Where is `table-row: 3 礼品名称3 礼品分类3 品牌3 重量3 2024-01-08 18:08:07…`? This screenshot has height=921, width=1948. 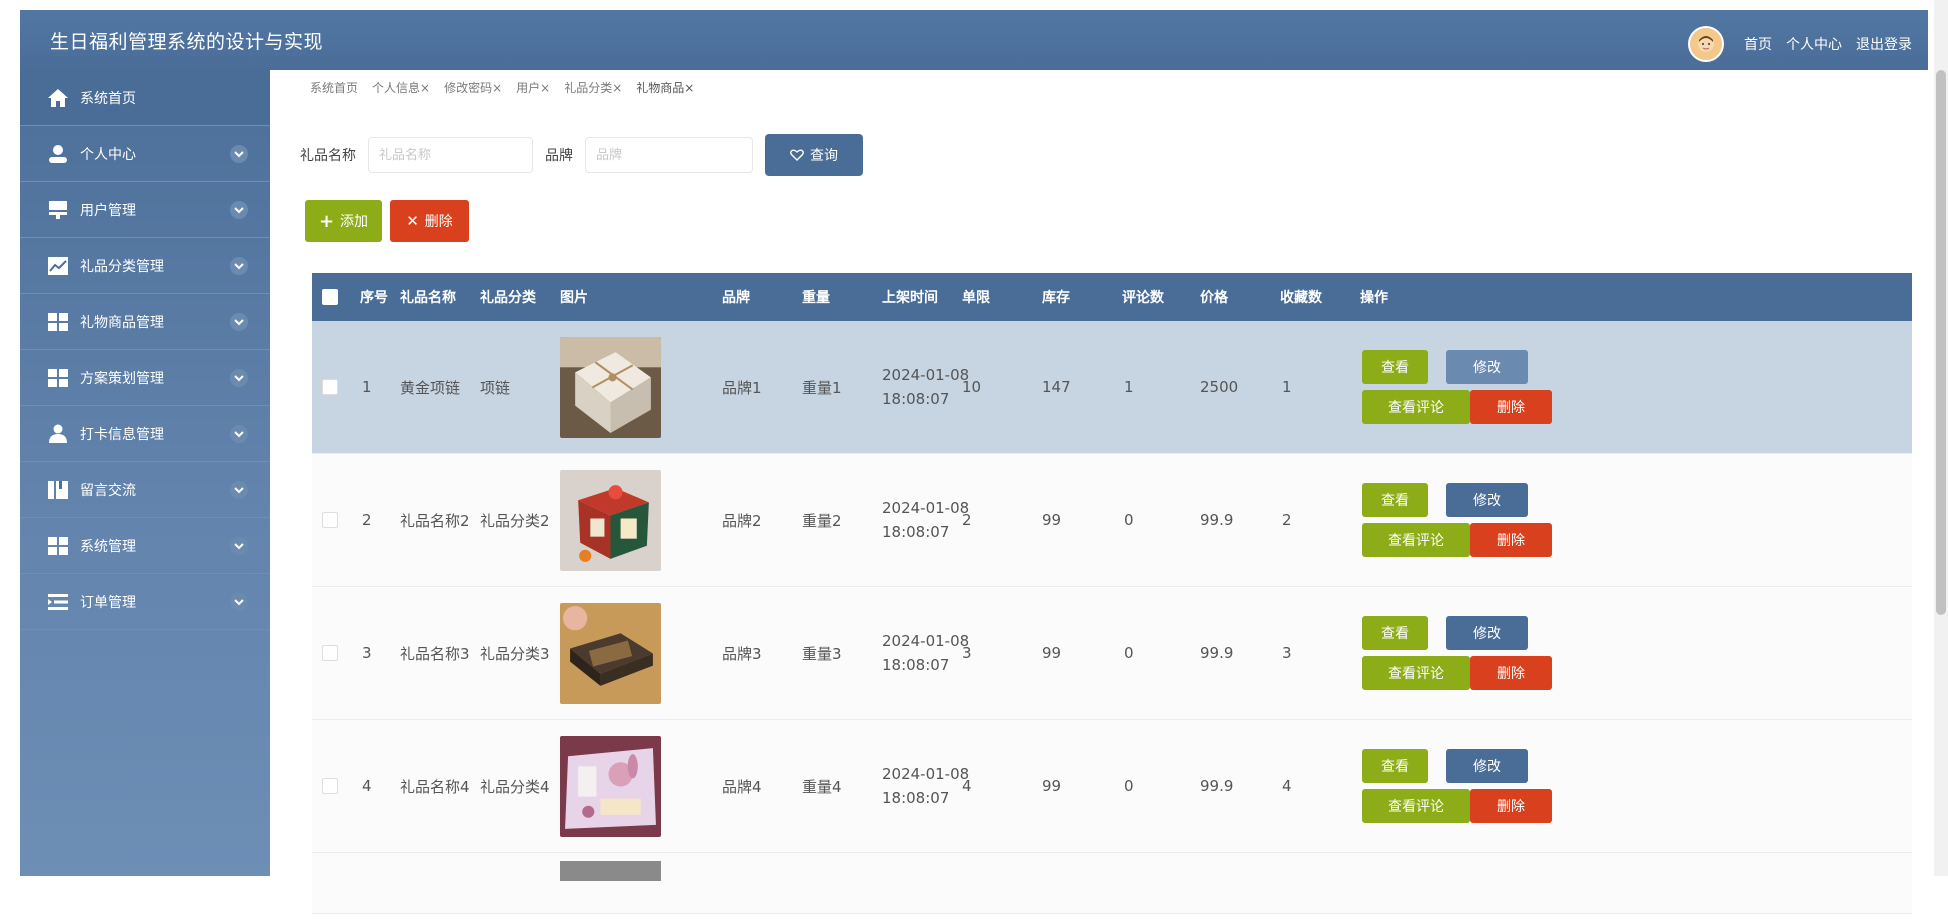
table-row: 3 礼品名称3 礼品分类3 品牌3 重量3 2024-01-08 18:08:07… is located at coordinates (1112, 653).